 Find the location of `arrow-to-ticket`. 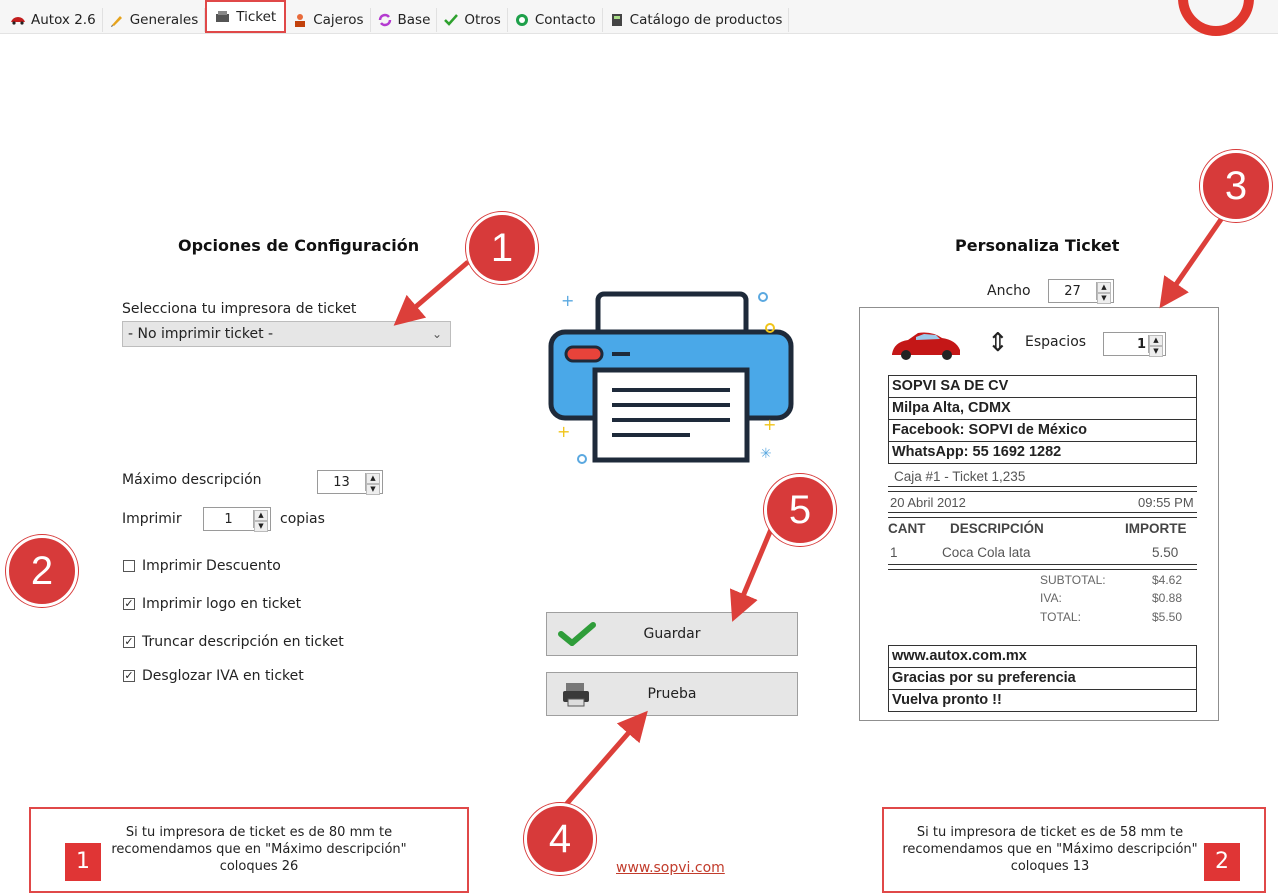

arrow-to-ticket is located at coordinates (1192, 262).